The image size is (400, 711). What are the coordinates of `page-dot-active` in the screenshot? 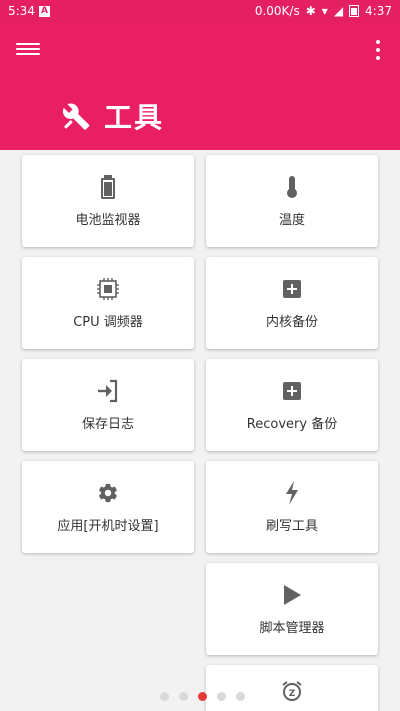 It's located at (202, 696).